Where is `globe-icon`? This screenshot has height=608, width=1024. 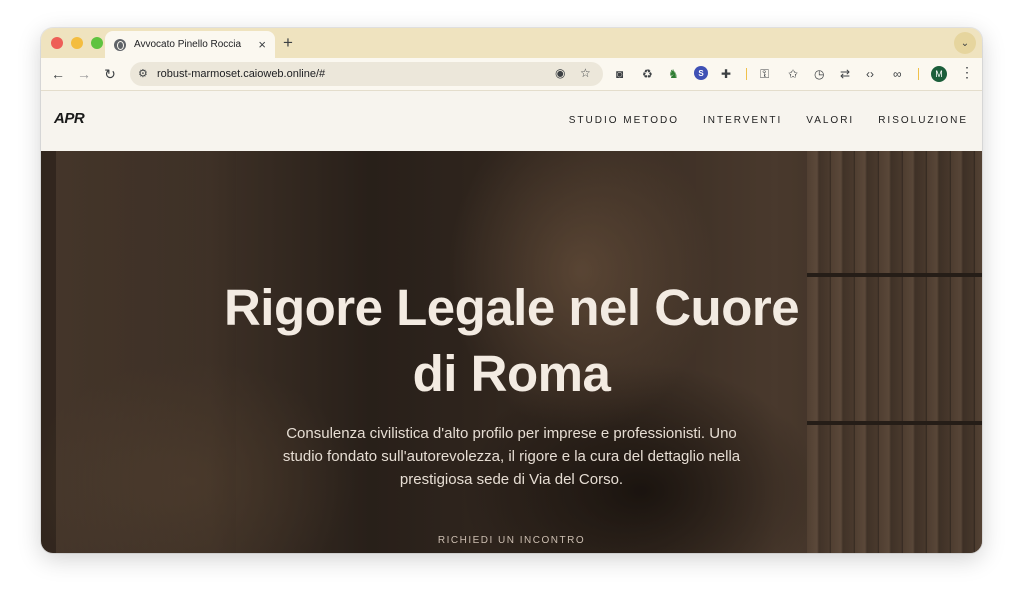
globe-icon is located at coordinates (120, 44).